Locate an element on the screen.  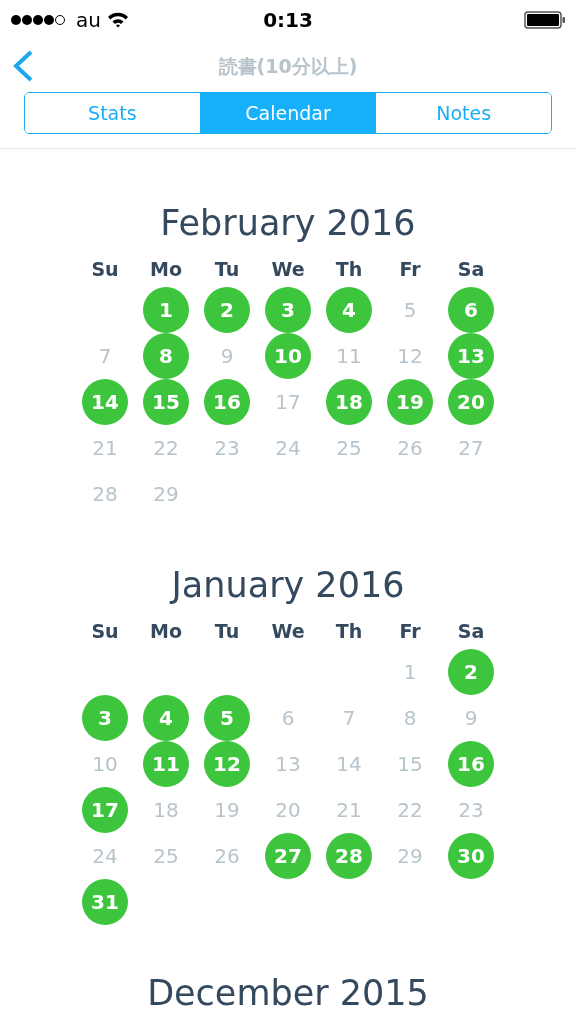
calendar-day: 6 is located at coordinates (288, 718).